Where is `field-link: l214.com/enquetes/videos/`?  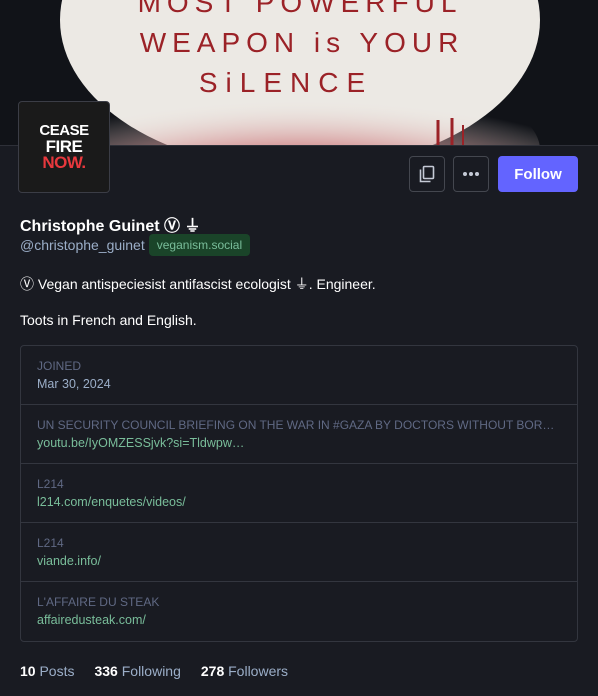 field-link: l214.com/enquetes/videos/ is located at coordinates (299, 502).